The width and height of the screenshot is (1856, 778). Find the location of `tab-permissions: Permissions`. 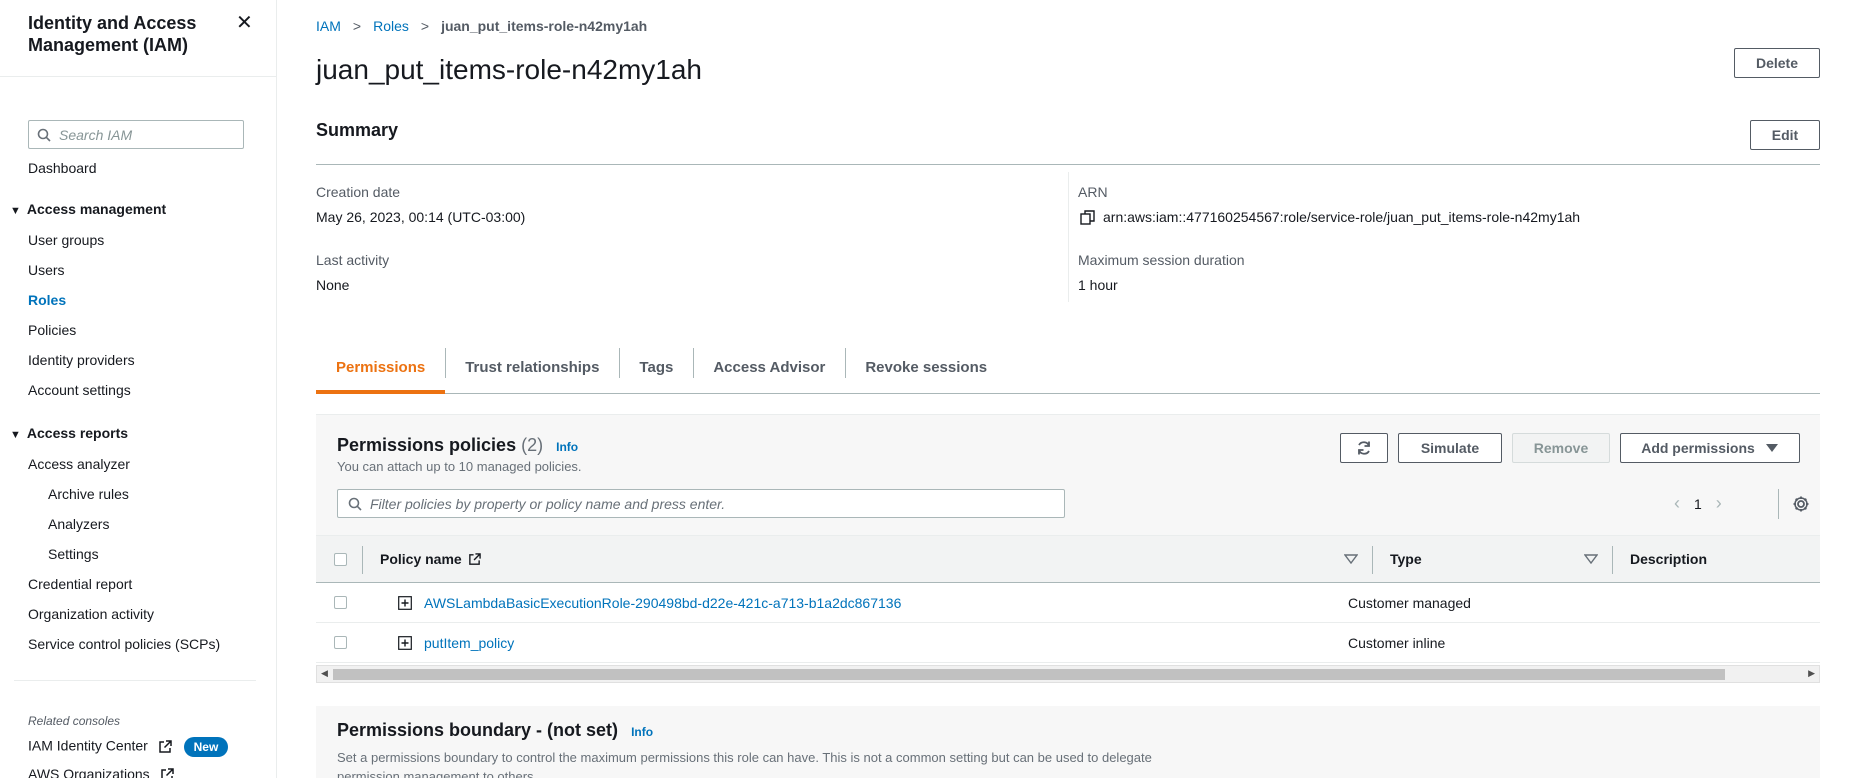

tab-permissions: Permissions is located at coordinates (381, 368).